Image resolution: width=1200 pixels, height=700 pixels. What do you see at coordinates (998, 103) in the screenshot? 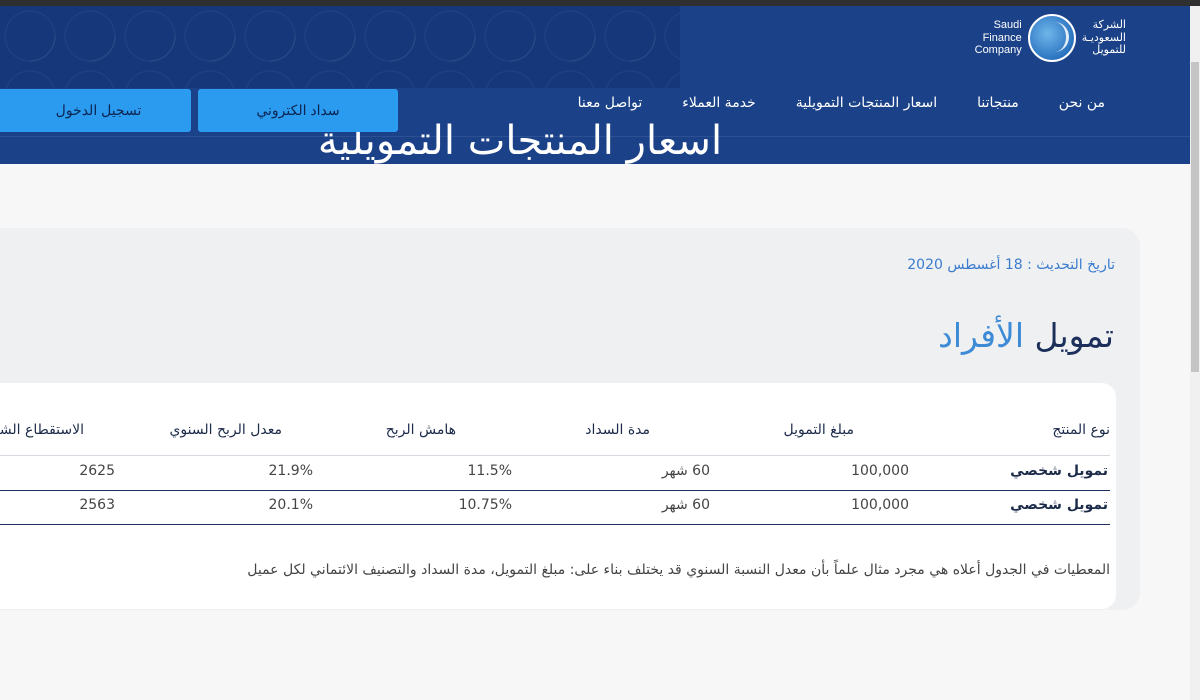
I see `nav-item-products: منتجاتنا` at bounding box center [998, 103].